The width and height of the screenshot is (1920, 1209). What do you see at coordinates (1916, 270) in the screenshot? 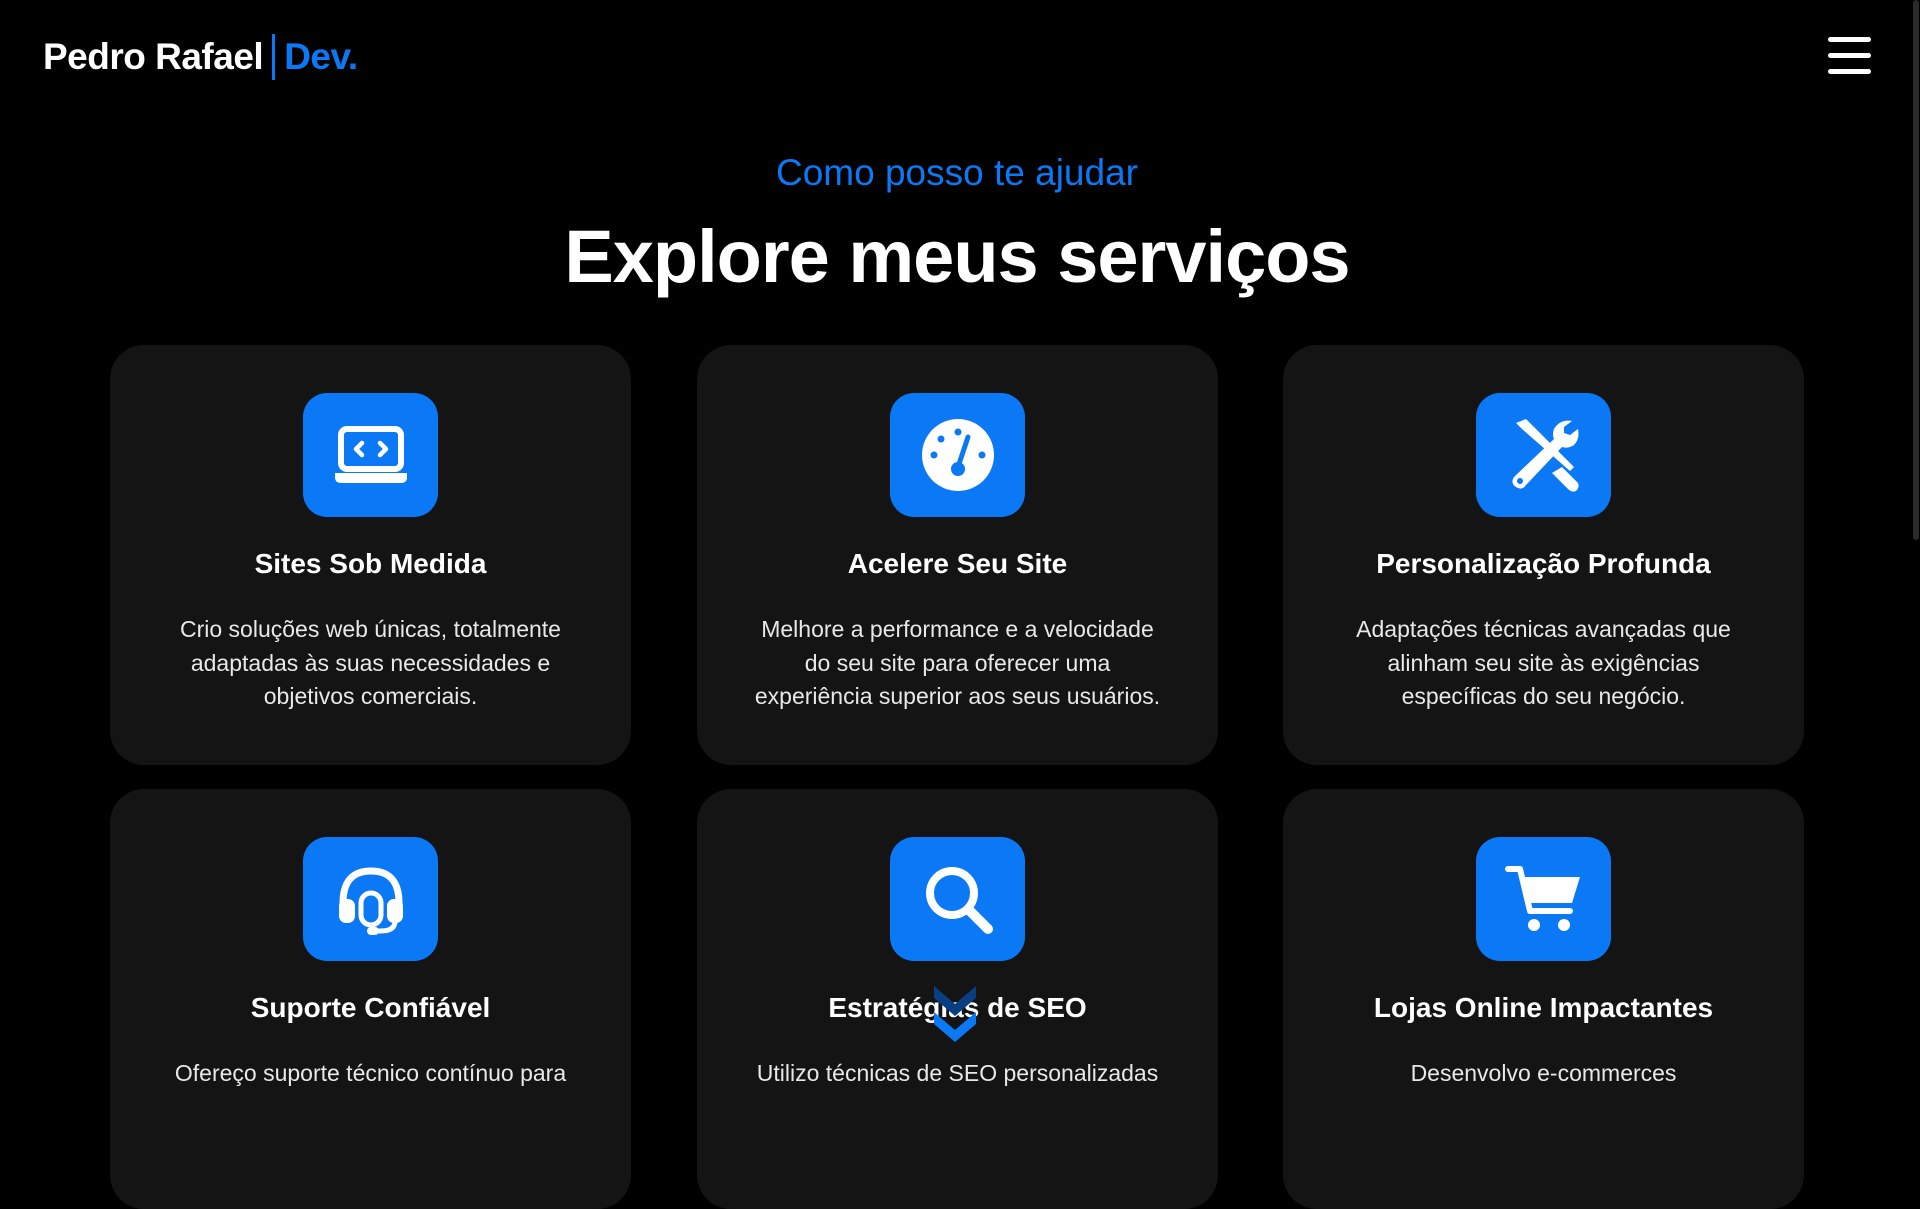
I see `scrollbar-thumb` at bounding box center [1916, 270].